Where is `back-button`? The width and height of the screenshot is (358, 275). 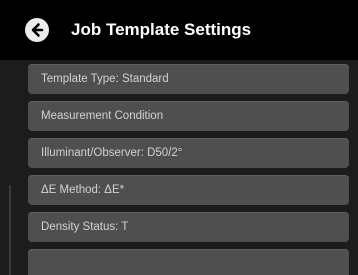
back-button is located at coordinates (37, 30).